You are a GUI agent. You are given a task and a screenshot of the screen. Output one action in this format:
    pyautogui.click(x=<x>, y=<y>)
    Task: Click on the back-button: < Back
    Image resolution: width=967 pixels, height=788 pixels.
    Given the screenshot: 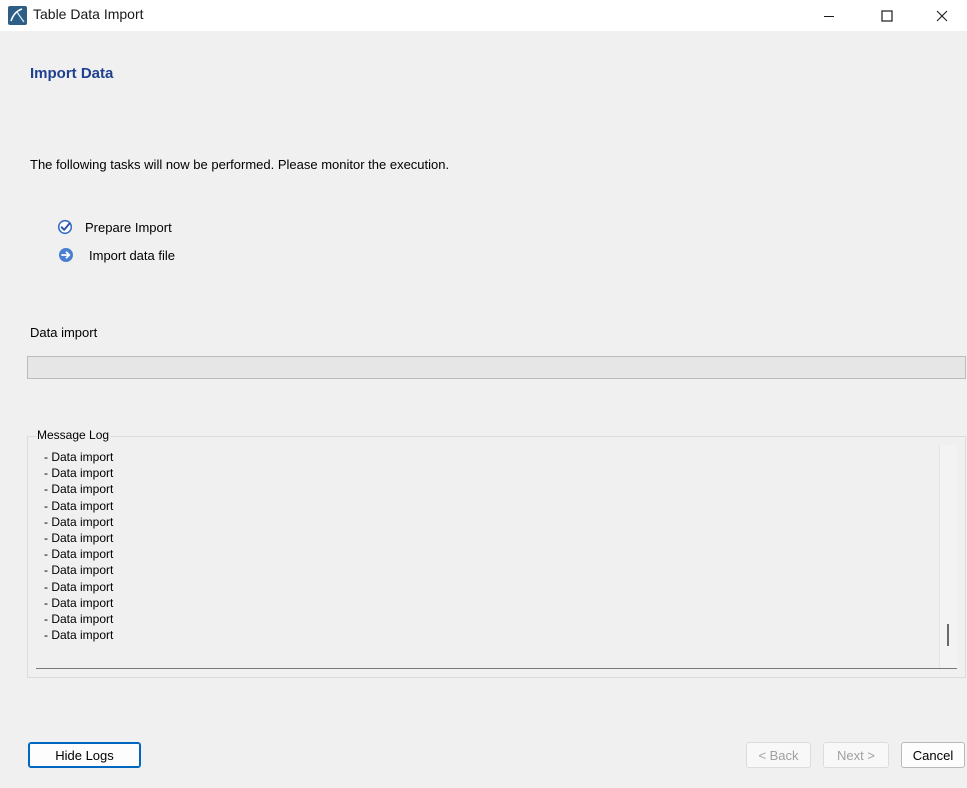 What is the action you would take?
    pyautogui.click(x=778, y=755)
    